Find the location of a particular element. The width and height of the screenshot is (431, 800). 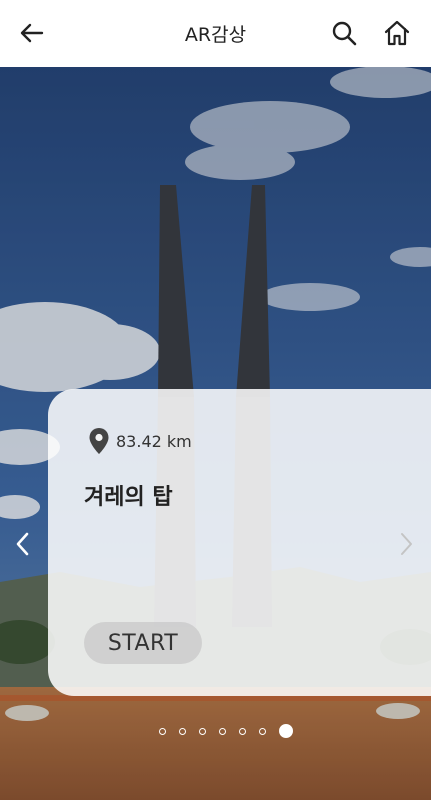

search-button is located at coordinates (344, 33).